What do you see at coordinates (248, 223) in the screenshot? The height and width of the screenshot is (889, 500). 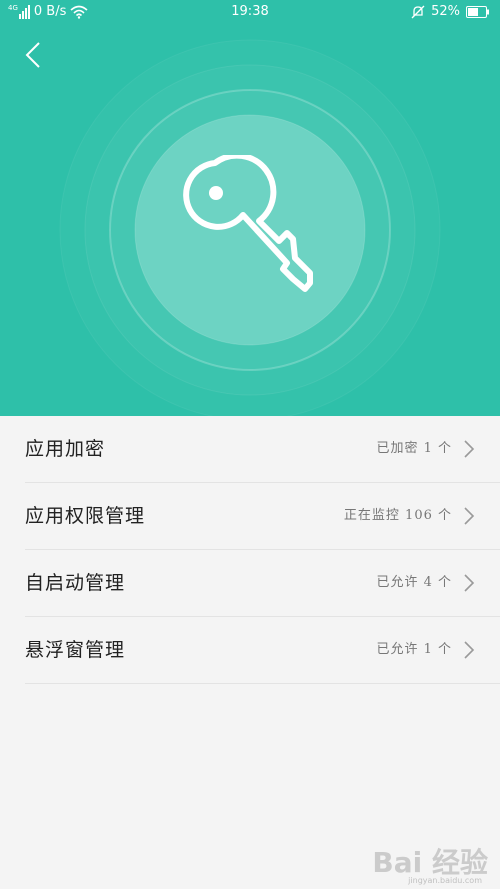 I see `key-icon` at bounding box center [248, 223].